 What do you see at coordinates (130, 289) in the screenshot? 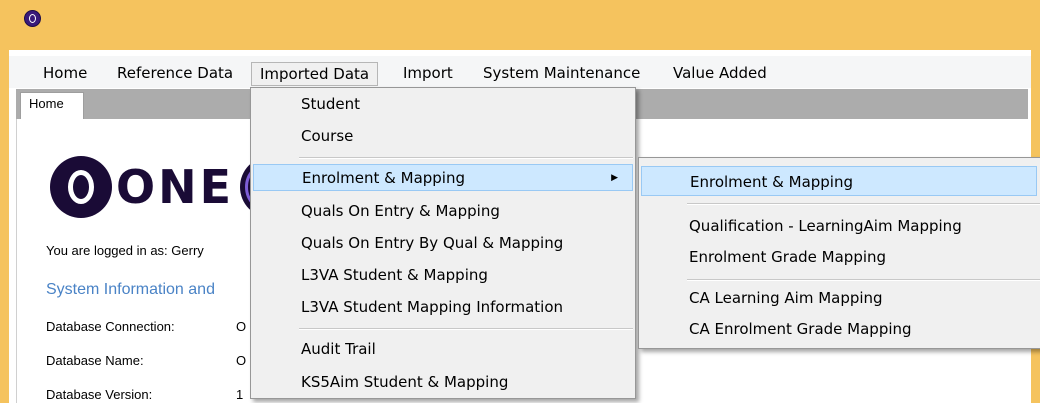
I see `system-info-heading: System Information and` at bounding box center [130, 289].